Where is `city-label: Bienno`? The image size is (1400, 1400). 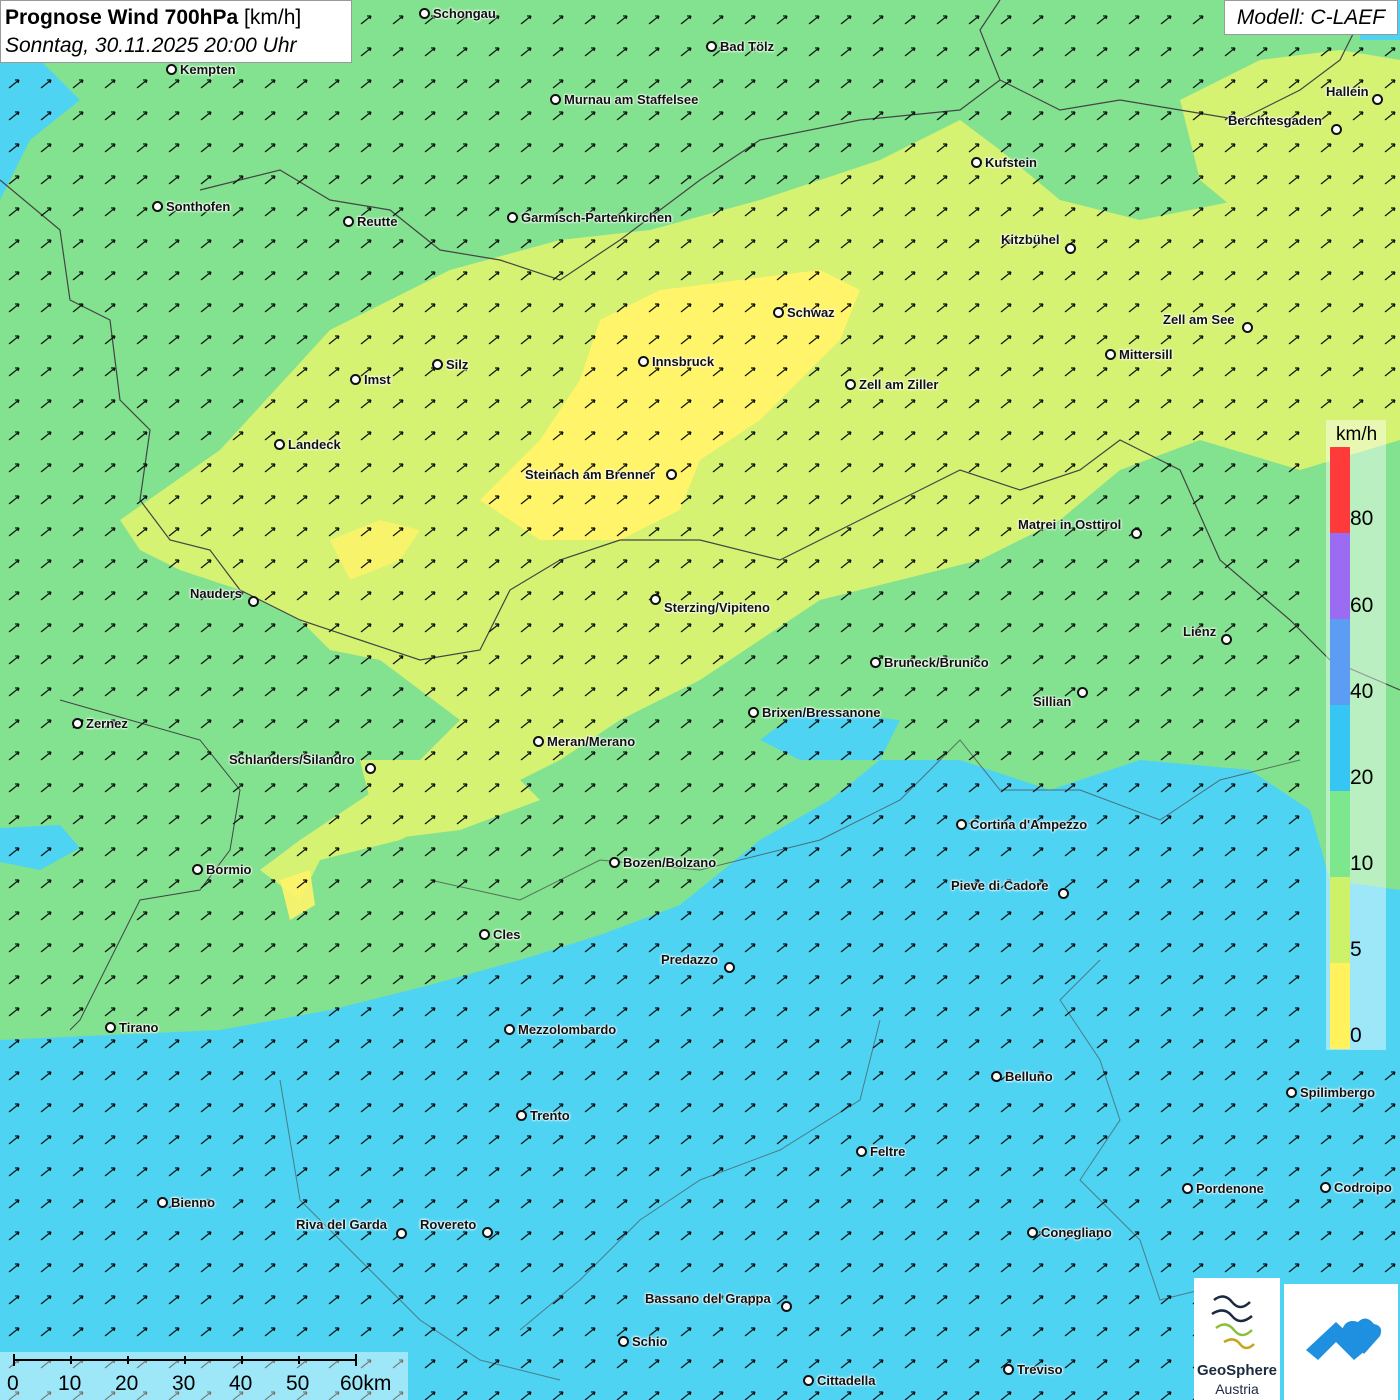 city-label: Bienno is located at coordinates (193, 1202).